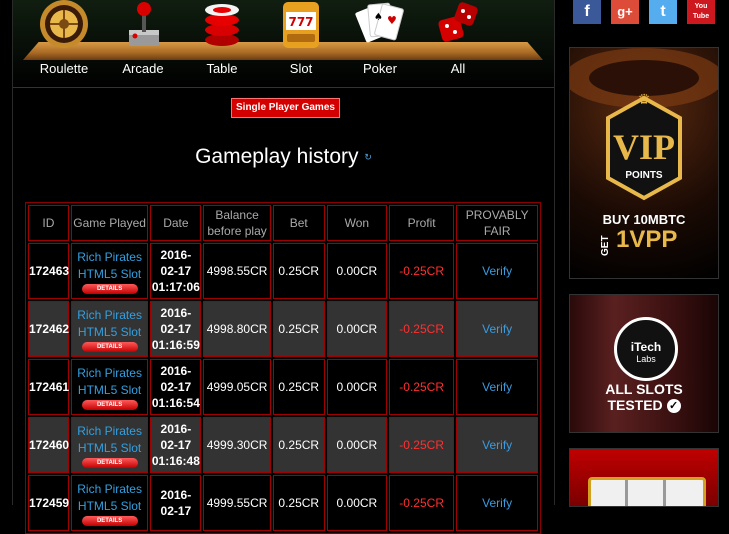  What do you see at coordinates (48, 387) in the screenshot?
I see `cell-id: 172461` at bounding box center [48, 387].